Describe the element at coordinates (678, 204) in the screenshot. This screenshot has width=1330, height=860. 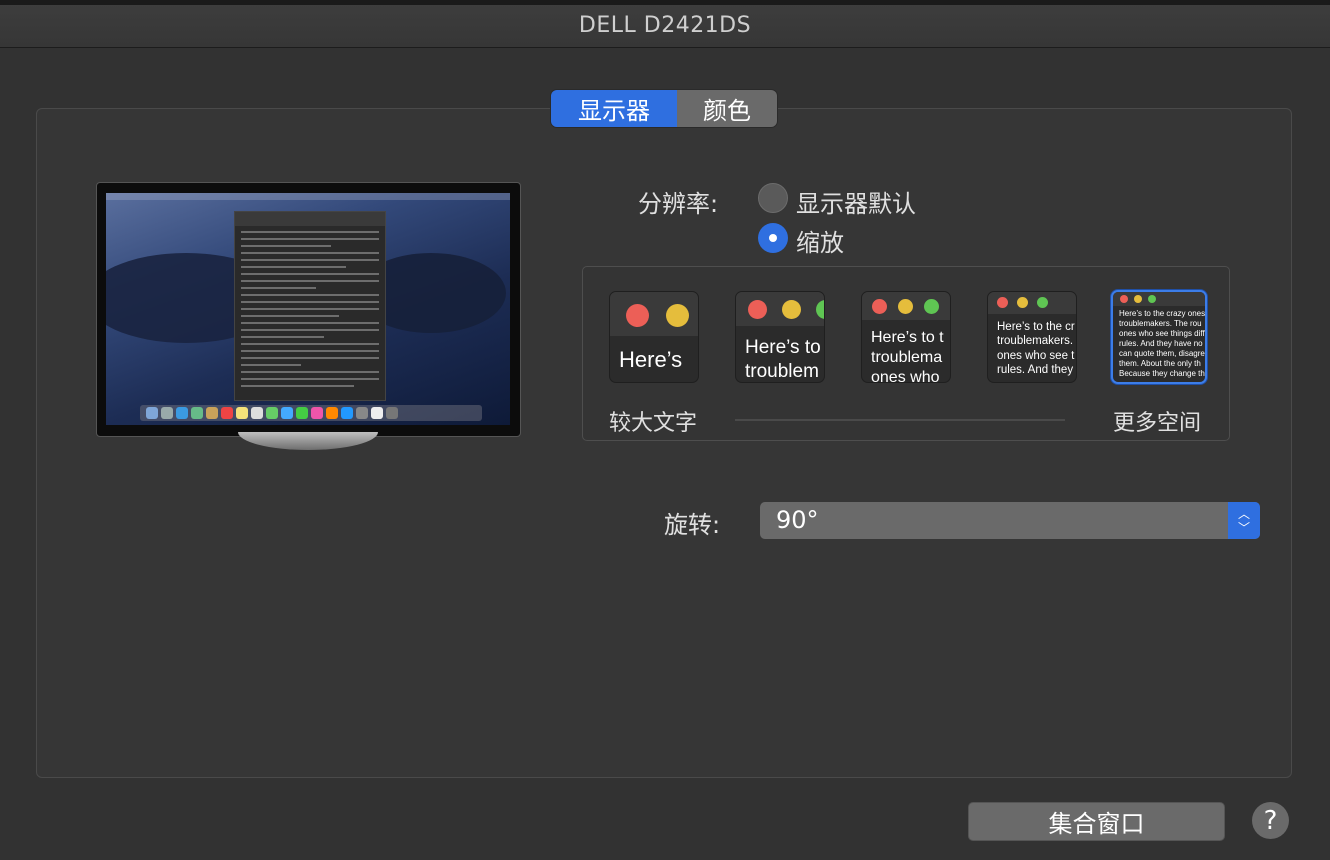
I see `resolution-label: 分辨率:` at that location.